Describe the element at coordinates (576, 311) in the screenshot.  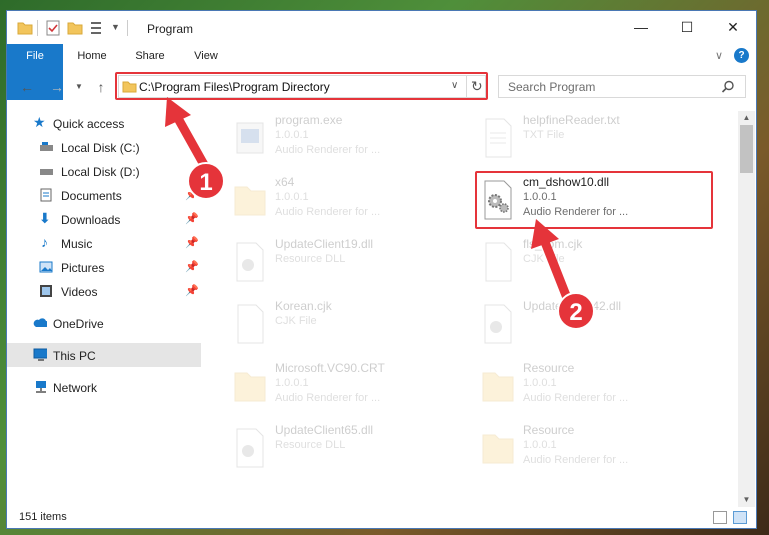
I see `step-2-badge: 2` at that location.